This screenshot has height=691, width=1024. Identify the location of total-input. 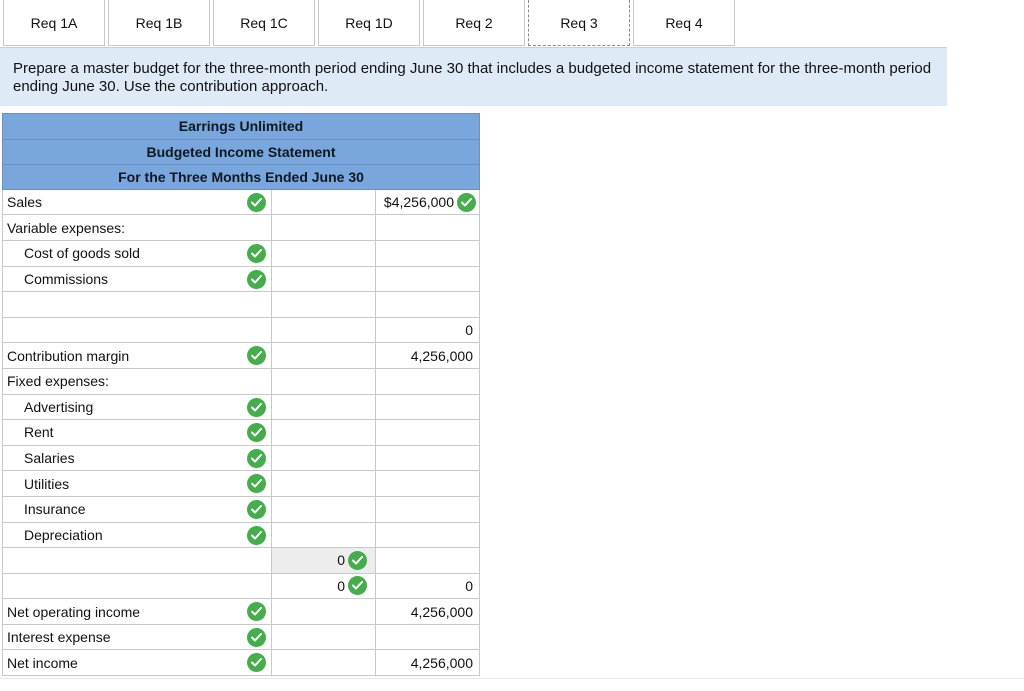
(428, 637).